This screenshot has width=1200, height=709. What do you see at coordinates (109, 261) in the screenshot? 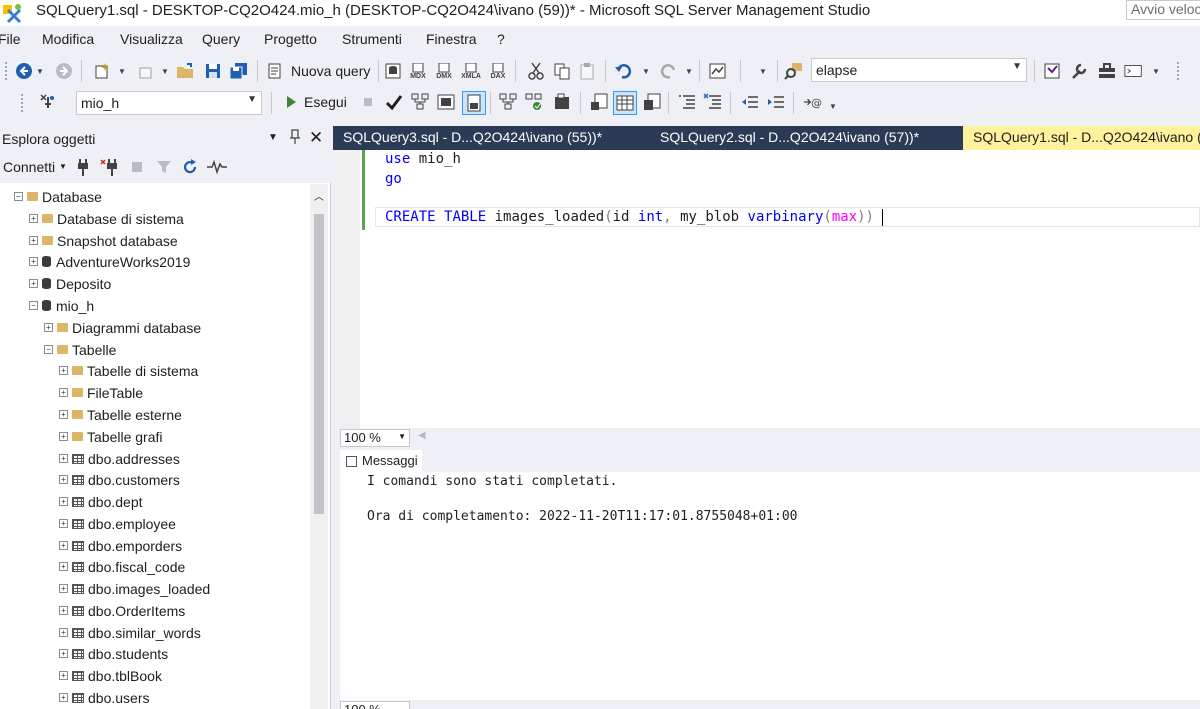
I see `tree-node-adventureworks: + AdventureWorks2019` at bounding box center [109, 261].